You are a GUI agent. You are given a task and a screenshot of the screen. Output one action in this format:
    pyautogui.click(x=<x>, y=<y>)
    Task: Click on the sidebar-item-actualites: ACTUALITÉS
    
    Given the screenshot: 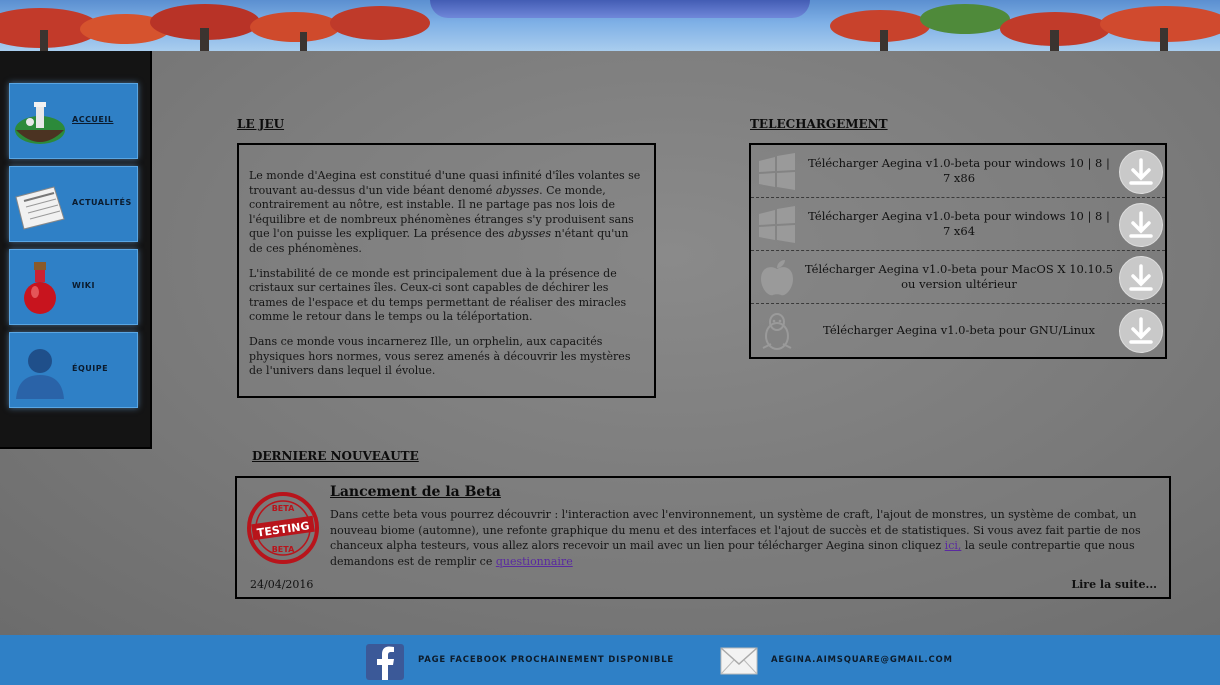 What is the action you would take?
    pyautogui.click(x=73, y=204)
    